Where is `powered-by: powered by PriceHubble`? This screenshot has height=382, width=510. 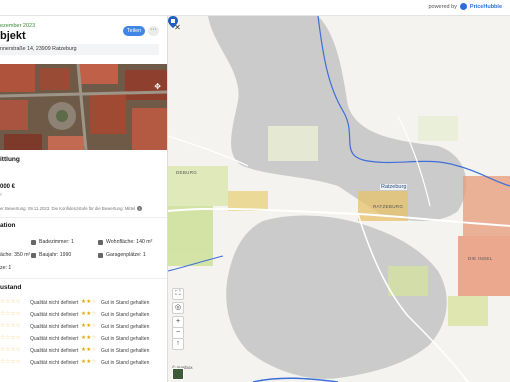 powered-by: powered by PriceHubble is located at coordinates (465, 6).